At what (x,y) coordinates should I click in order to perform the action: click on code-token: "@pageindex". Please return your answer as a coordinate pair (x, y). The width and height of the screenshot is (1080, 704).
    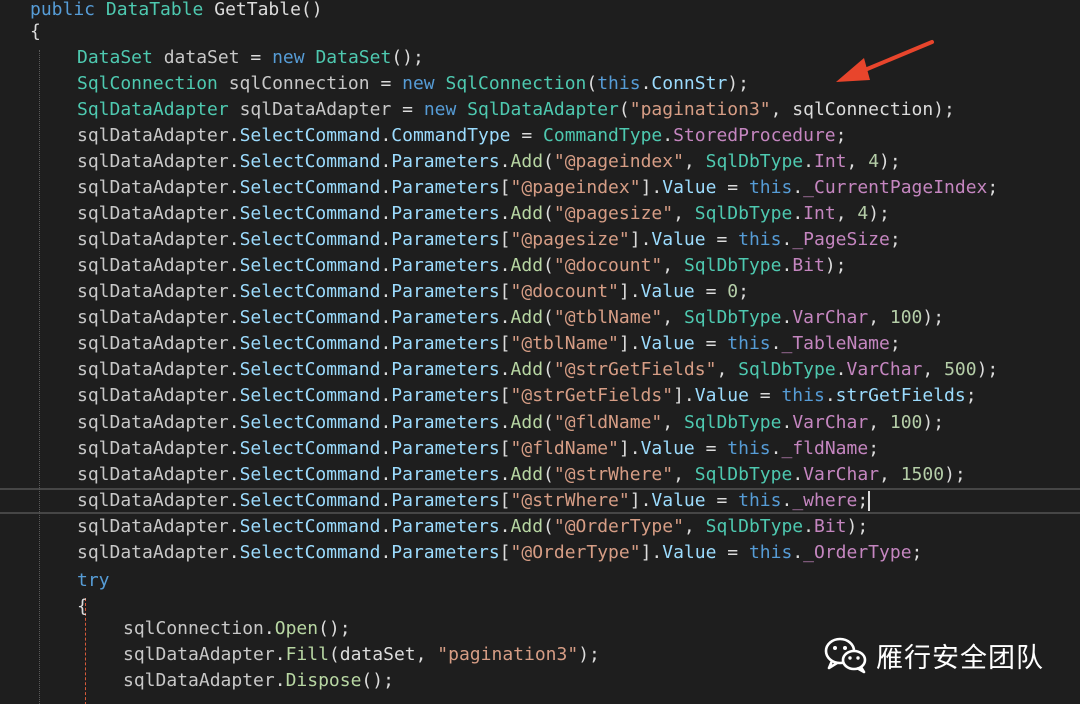
    Looking at the image, I should click on (618, 161).